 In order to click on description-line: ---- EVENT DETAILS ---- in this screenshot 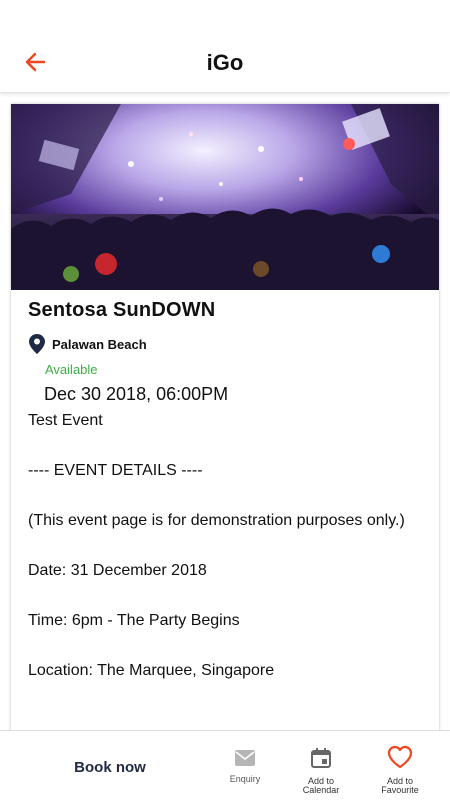, I will do `click(115, 470)`.